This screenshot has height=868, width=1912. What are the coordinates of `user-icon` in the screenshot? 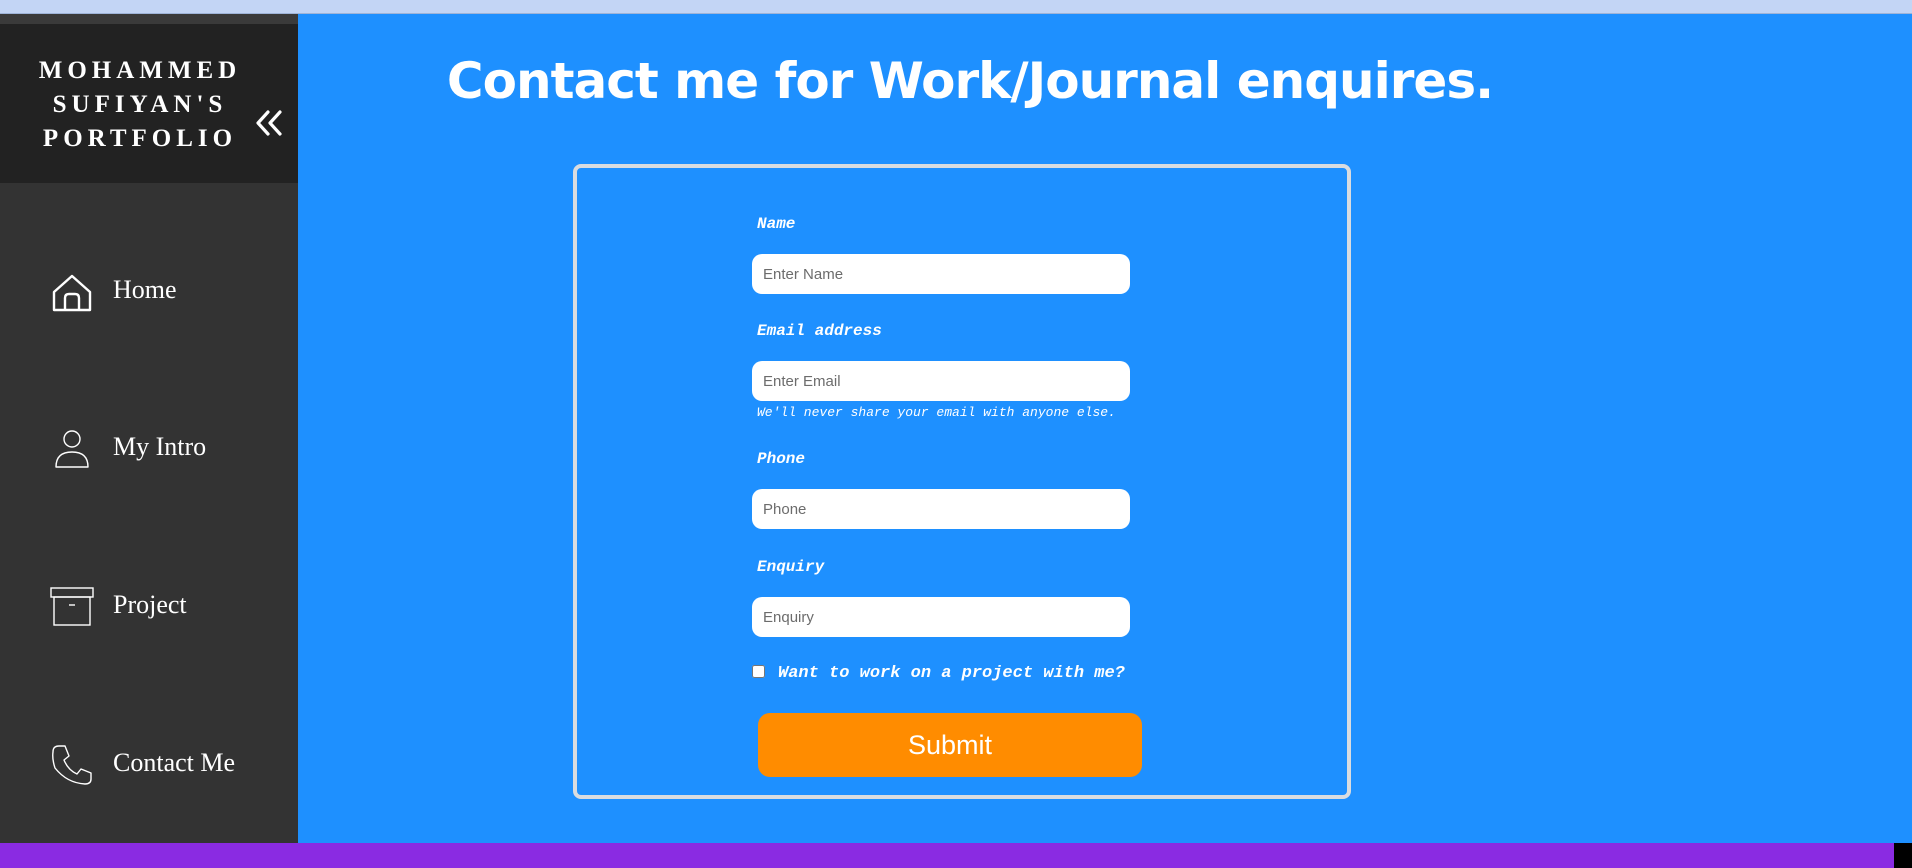 It's located at (72, 449).